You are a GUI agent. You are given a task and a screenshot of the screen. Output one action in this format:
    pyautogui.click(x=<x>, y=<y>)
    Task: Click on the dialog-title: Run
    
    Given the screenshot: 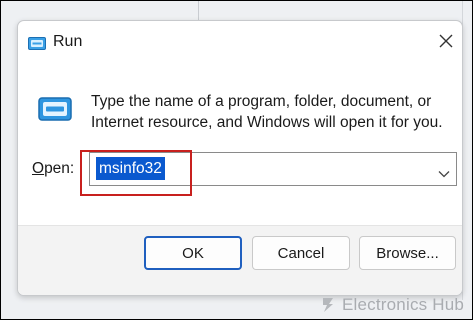 What is the action you would take?
    pyautogui.click(x=68, y=41)
    